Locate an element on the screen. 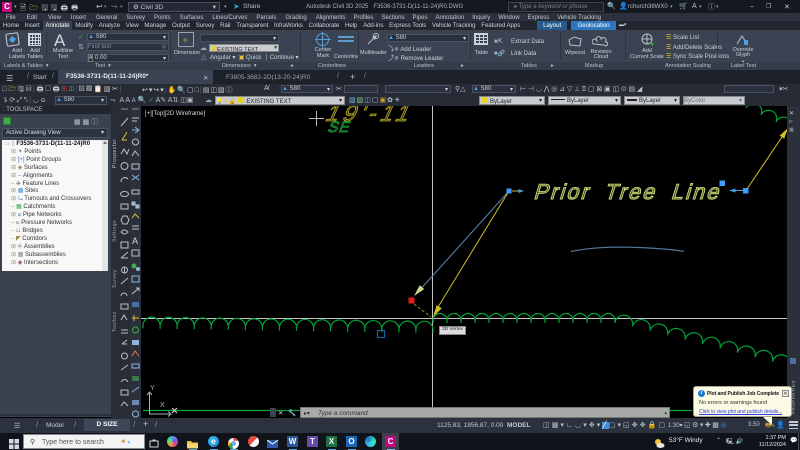  svg-text: Y is located at coordinates (152, 388).